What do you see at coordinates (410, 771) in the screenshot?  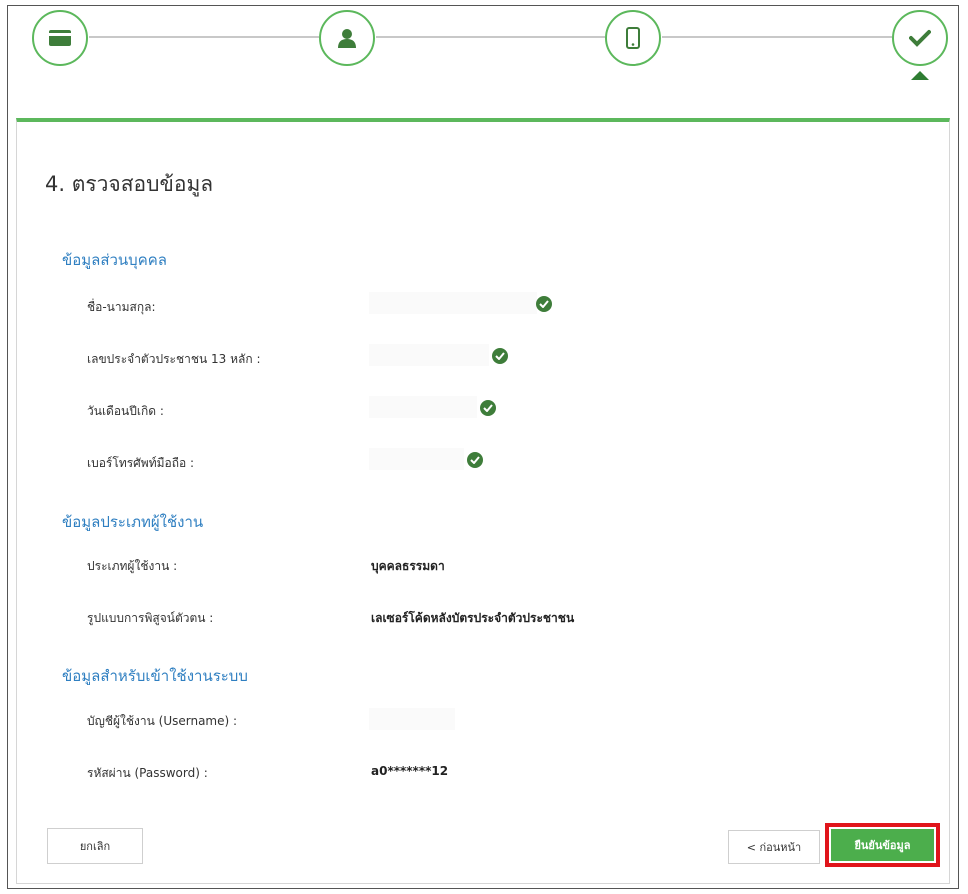 I see `password-value: a0*******12` at bounding box center [410, 771].